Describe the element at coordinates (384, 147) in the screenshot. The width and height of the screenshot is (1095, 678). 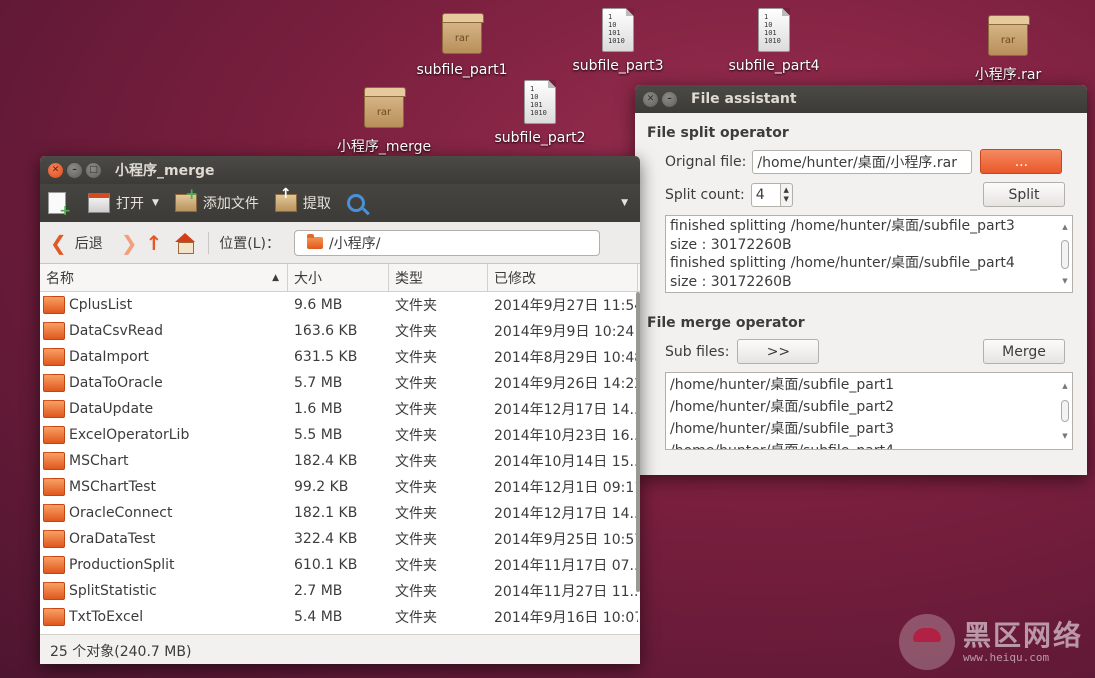
I see `desktop-icon-label: 小程序_merge` at that location.